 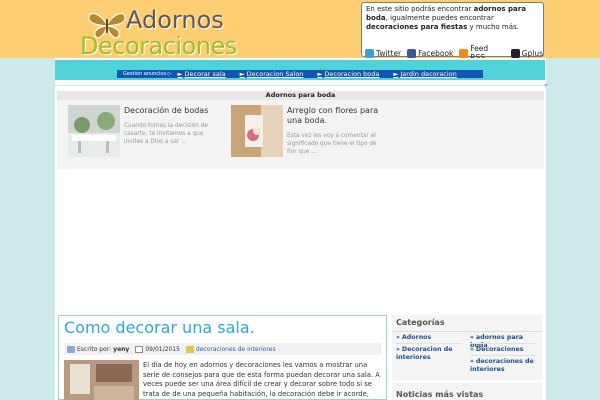 I want to click on gplus-icon, so click(x=515, y=53).